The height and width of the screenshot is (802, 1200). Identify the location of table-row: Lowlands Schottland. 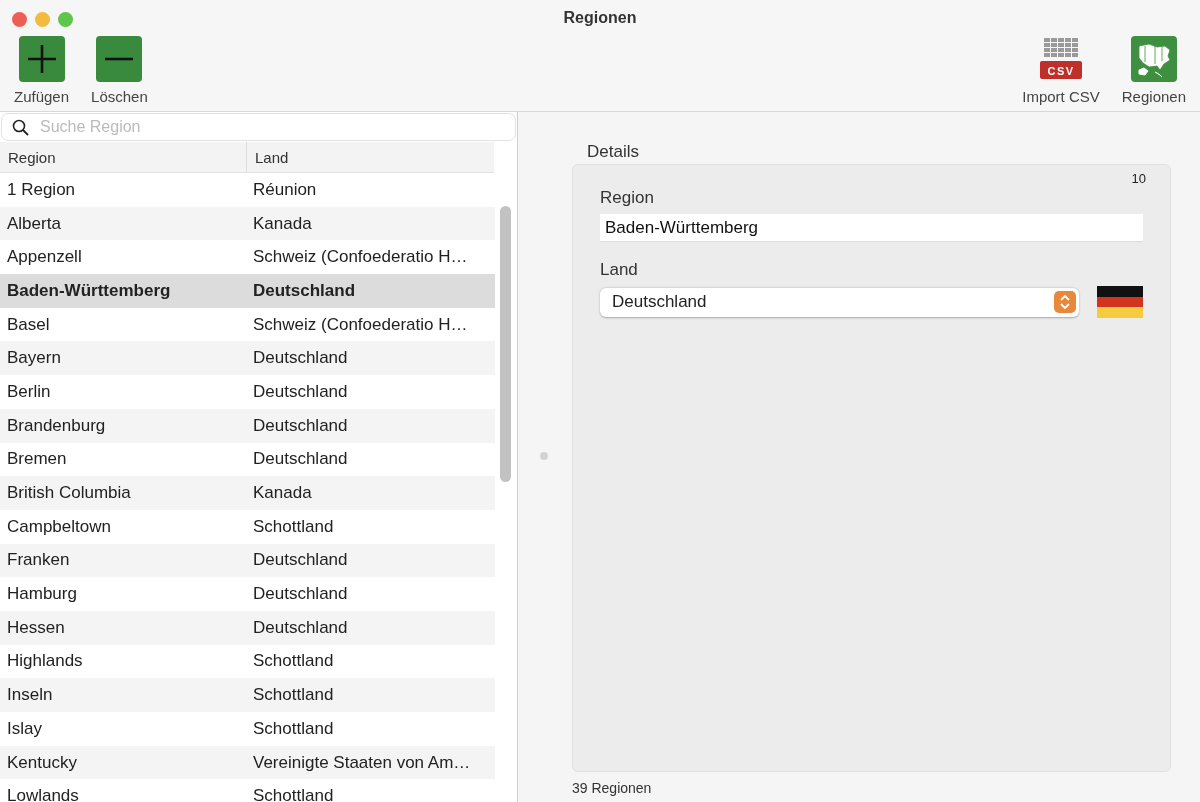
(247, 790).